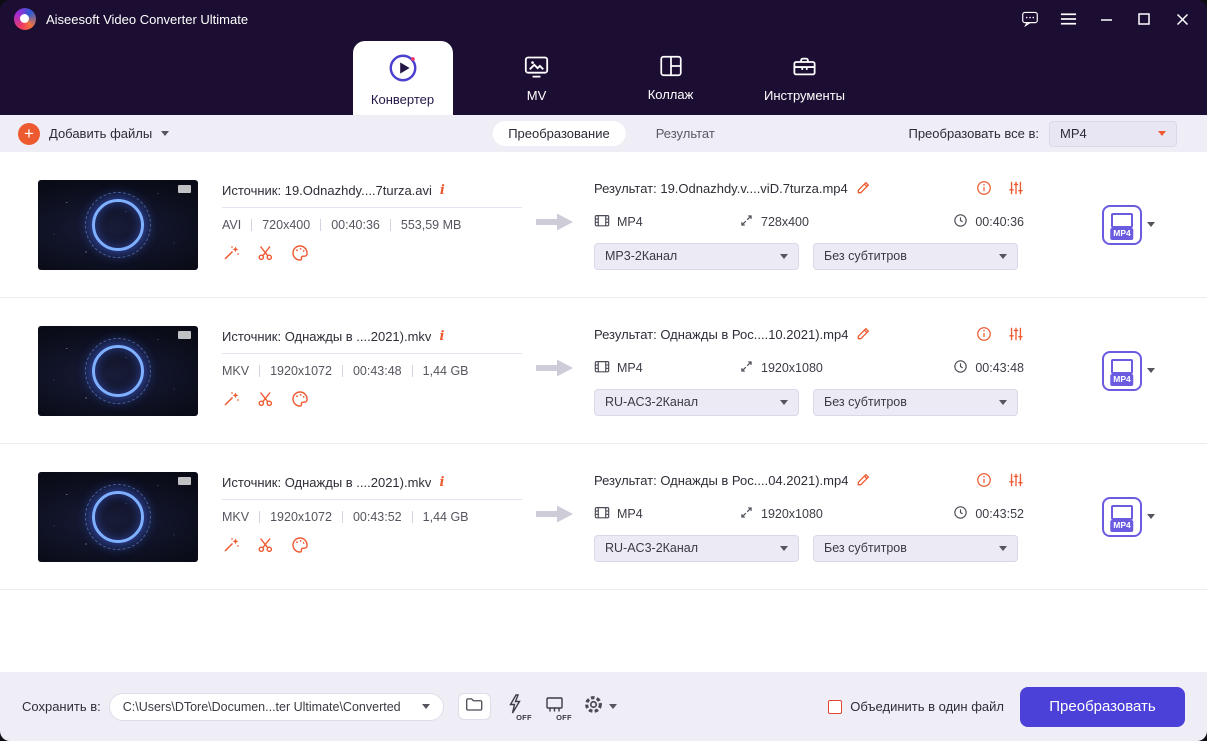 The height and width of the screenshot is (741, 1207). Describe the element at coordinates (559, 133) in the screenshot. I see `view-tab-conversion: Преобразование` at that location.